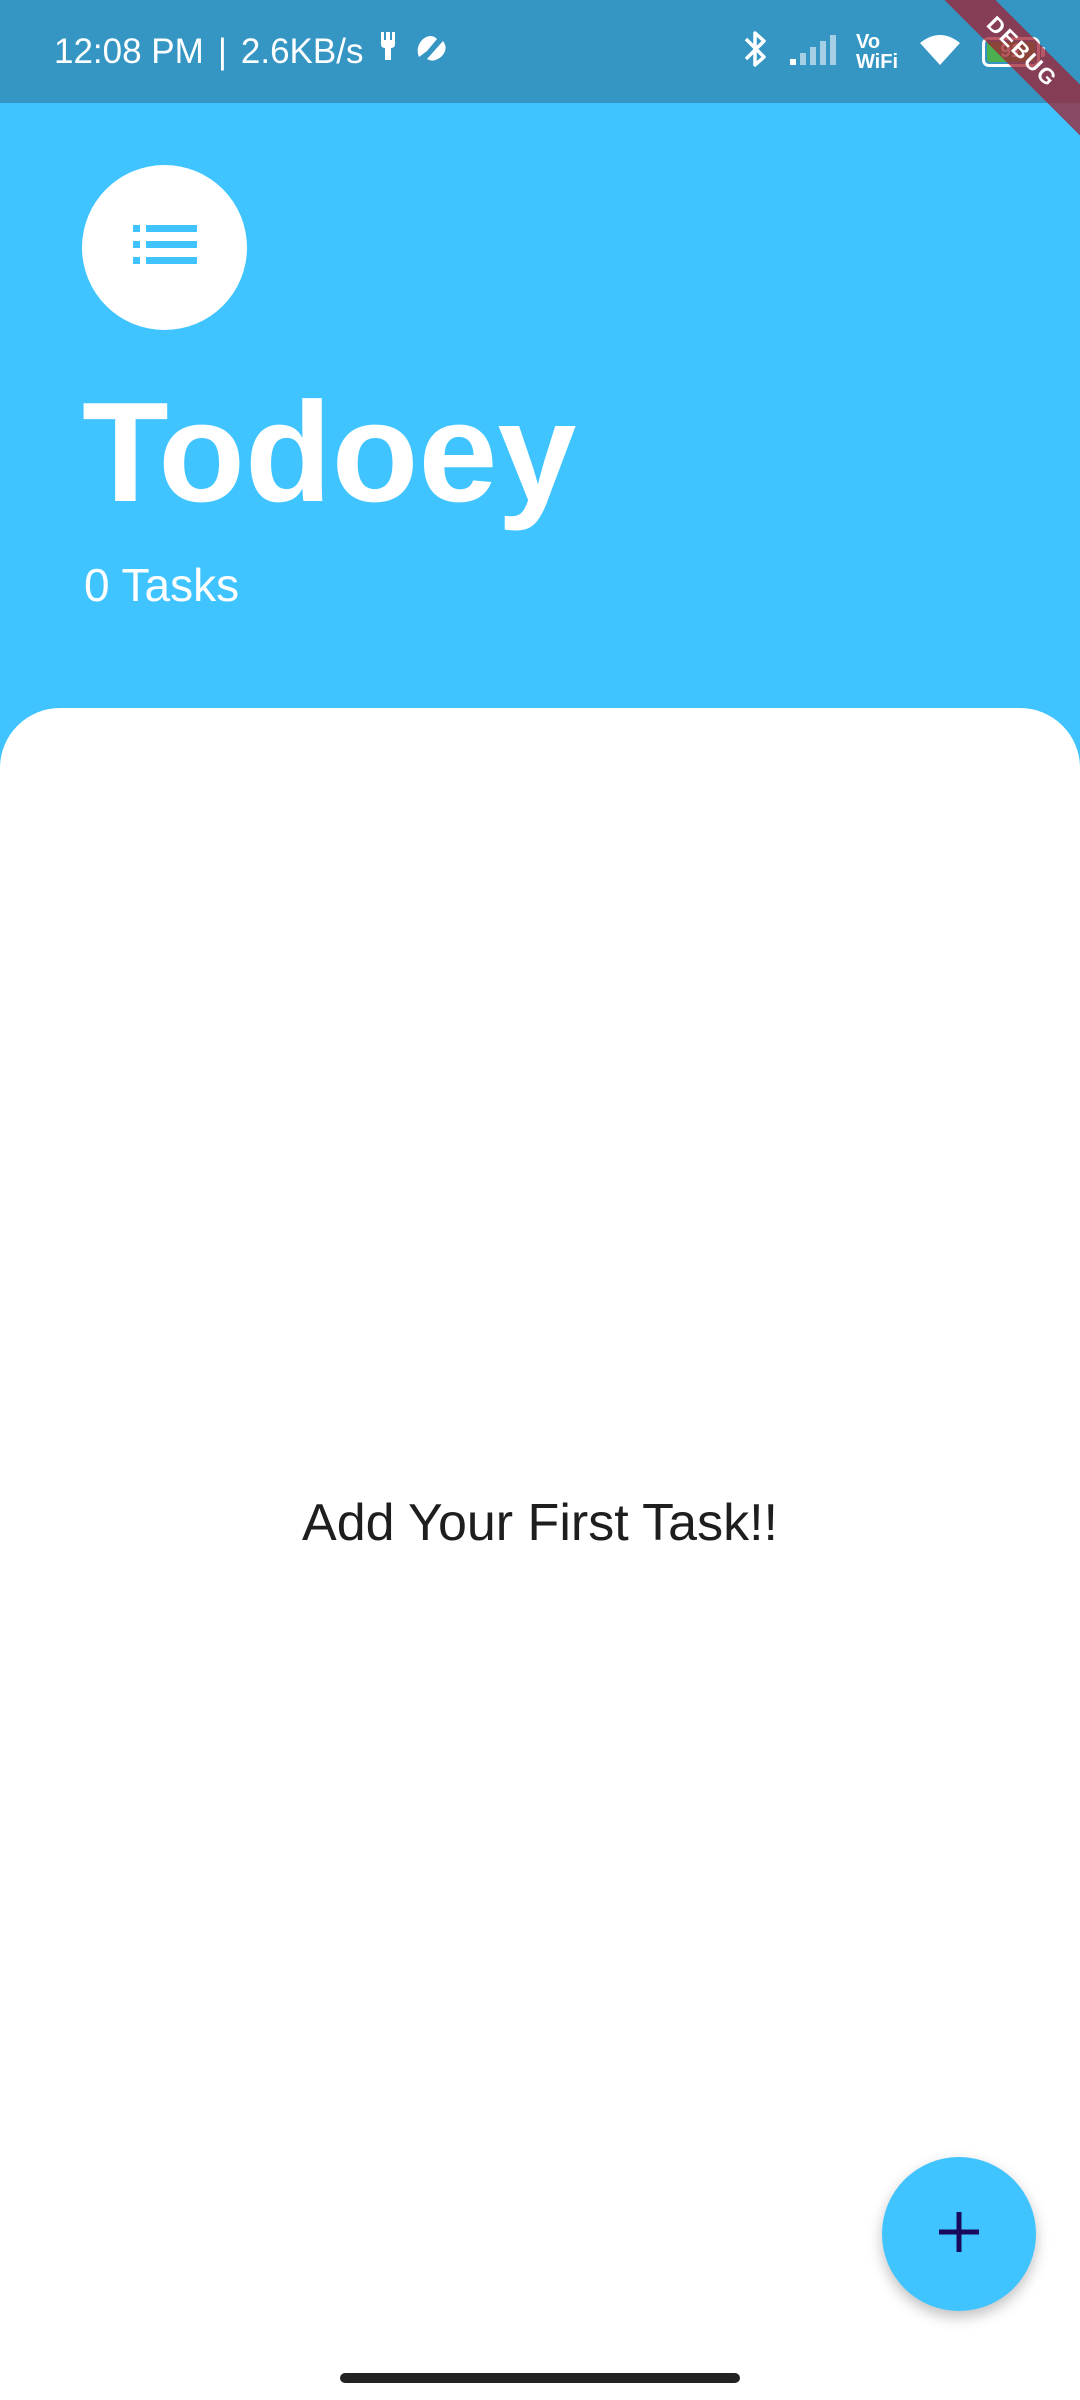 The image size is (1080, 2400). What do you see at coordinates (876, 61) in the screenshot?
I see `vowifi-bottom: WiFi` at bounding box center [876, 61].